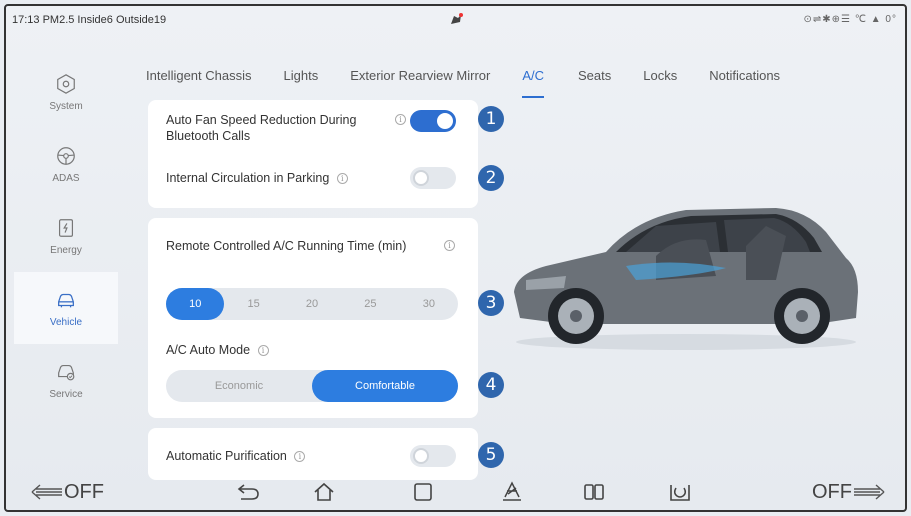 The image size is (911, 516). I want to click on sidebar-item-label: System, so click(66, 106).